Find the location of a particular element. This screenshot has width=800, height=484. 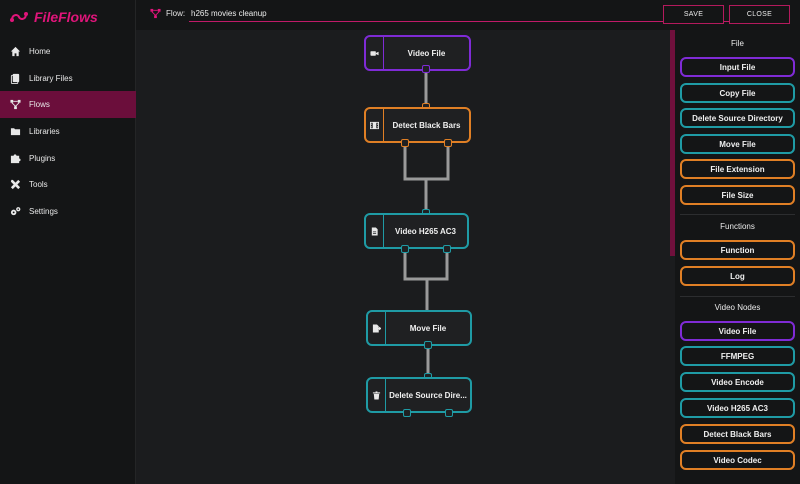

wire-detect-right is located at coordinates (438, 162).